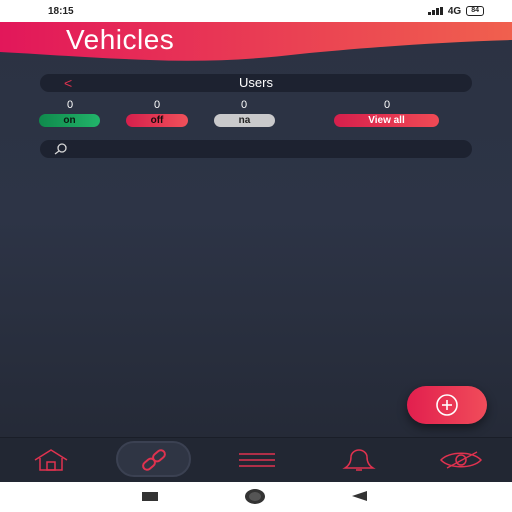  I want to click on users-selector-bar: < Users, so click(256, 83).